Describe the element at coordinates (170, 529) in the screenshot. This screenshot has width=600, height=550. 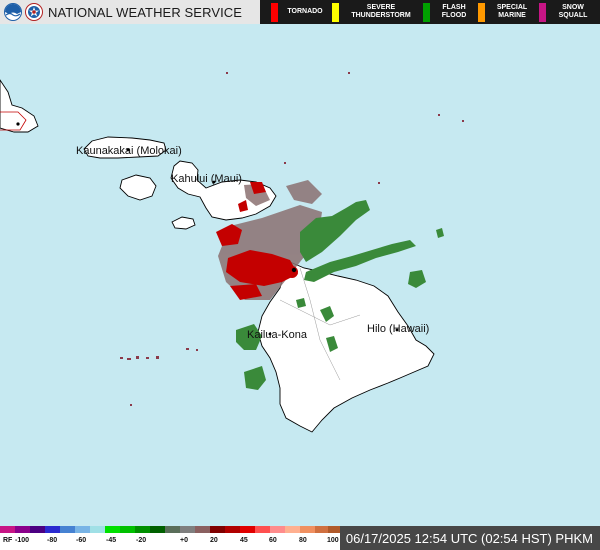
I see `reflectivity-colorbar` at that location.